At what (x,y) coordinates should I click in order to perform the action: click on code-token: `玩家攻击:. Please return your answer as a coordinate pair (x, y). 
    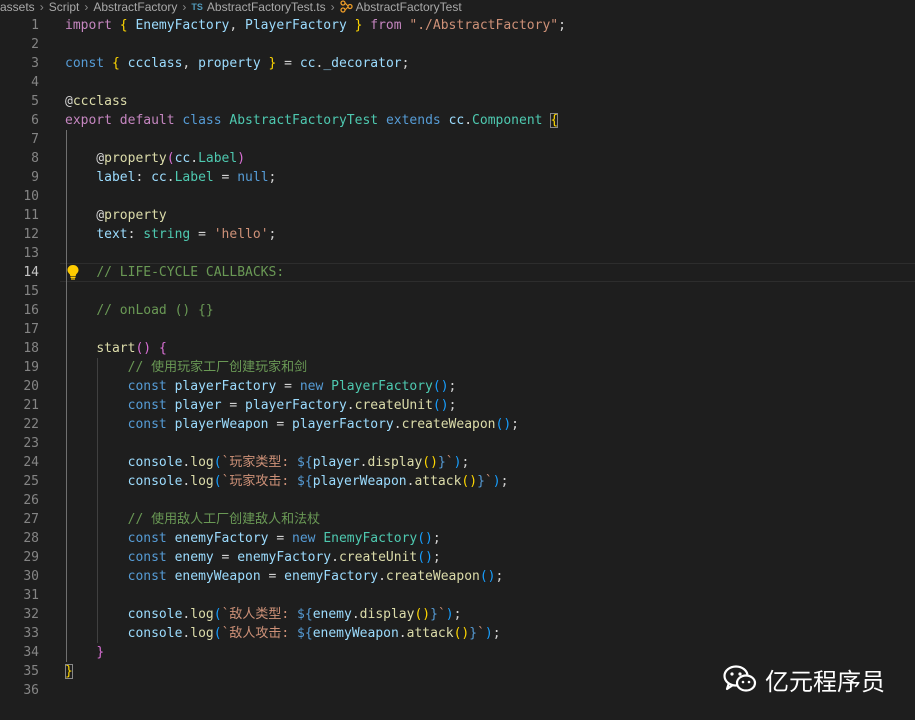
    Looking at the image, I should click on (259, 481).